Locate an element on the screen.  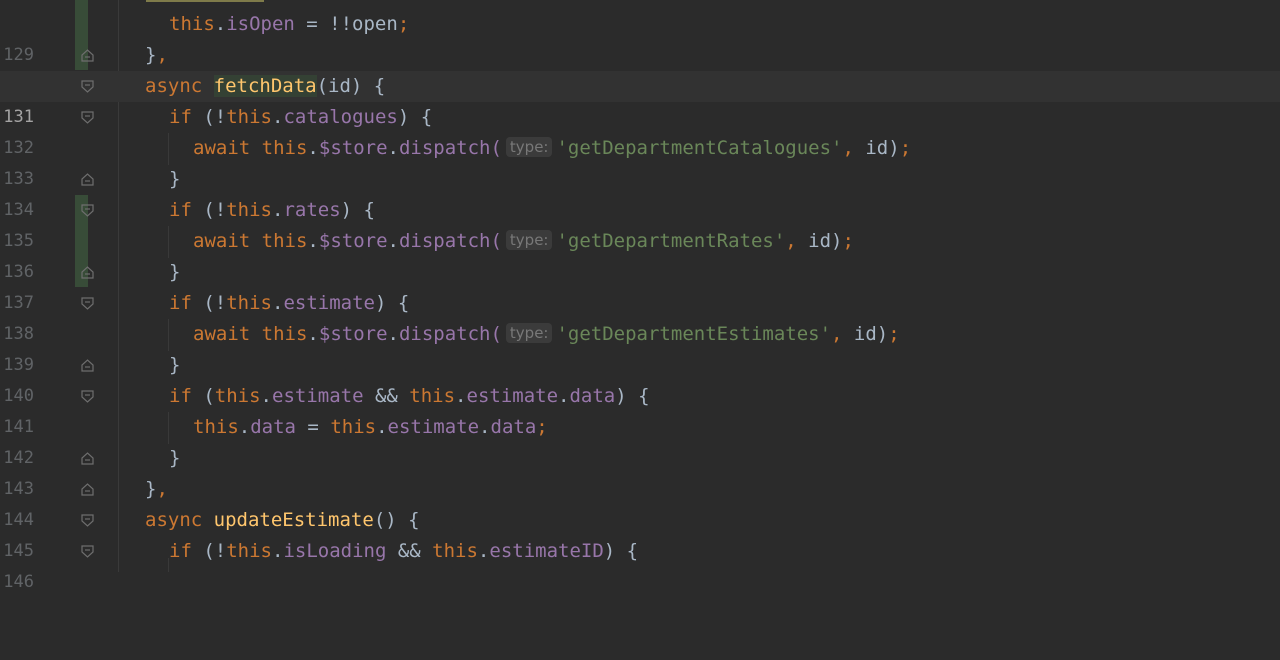
code-line: 143 } is located at coordinates (640, 471).